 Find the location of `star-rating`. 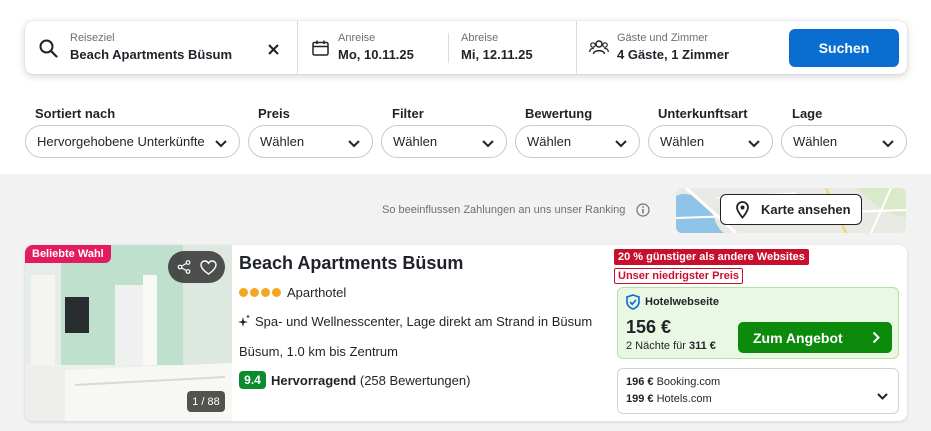

star-rating is located at coordinates (260, 292).